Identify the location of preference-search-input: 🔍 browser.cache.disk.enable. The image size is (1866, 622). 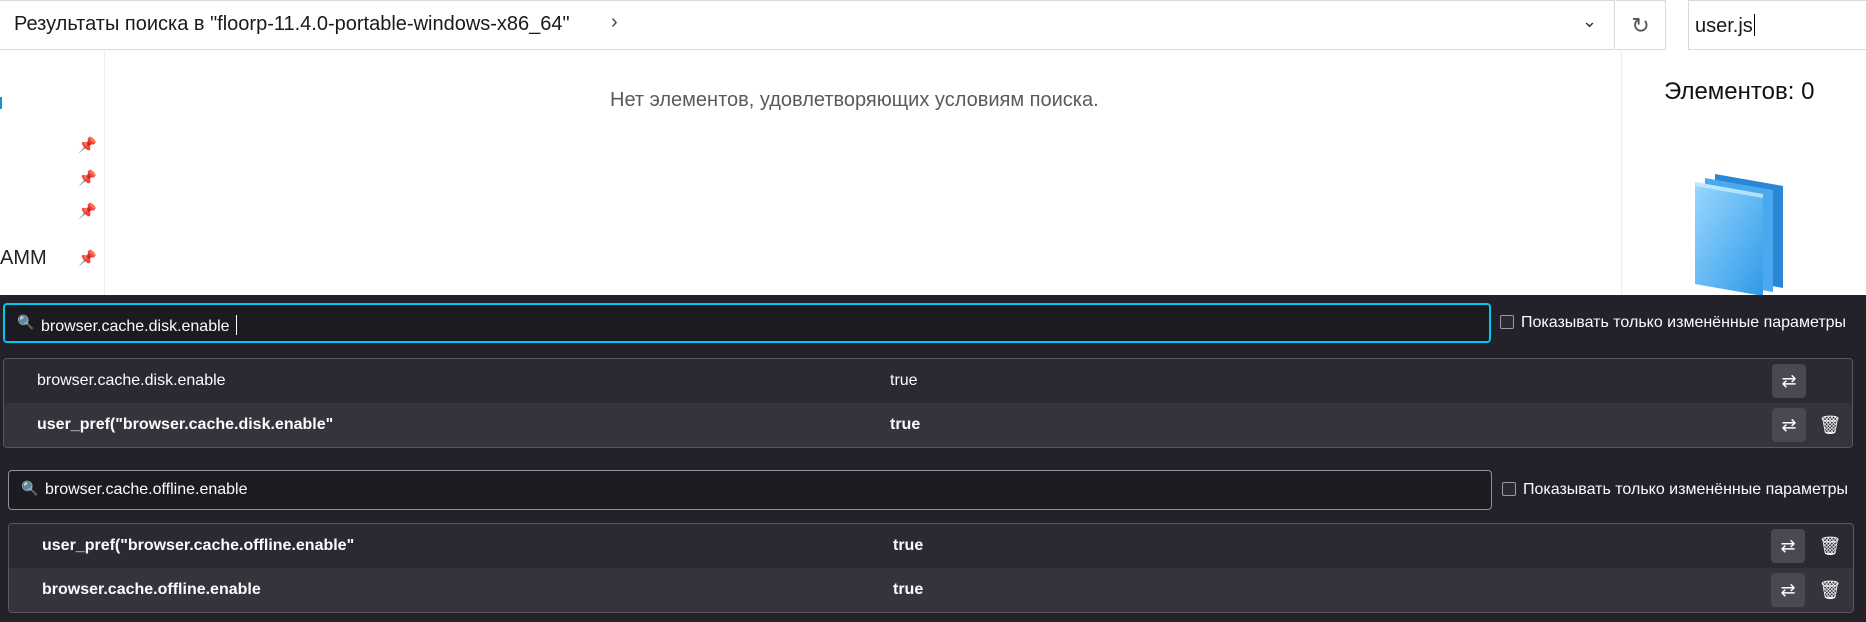
(747, 323).